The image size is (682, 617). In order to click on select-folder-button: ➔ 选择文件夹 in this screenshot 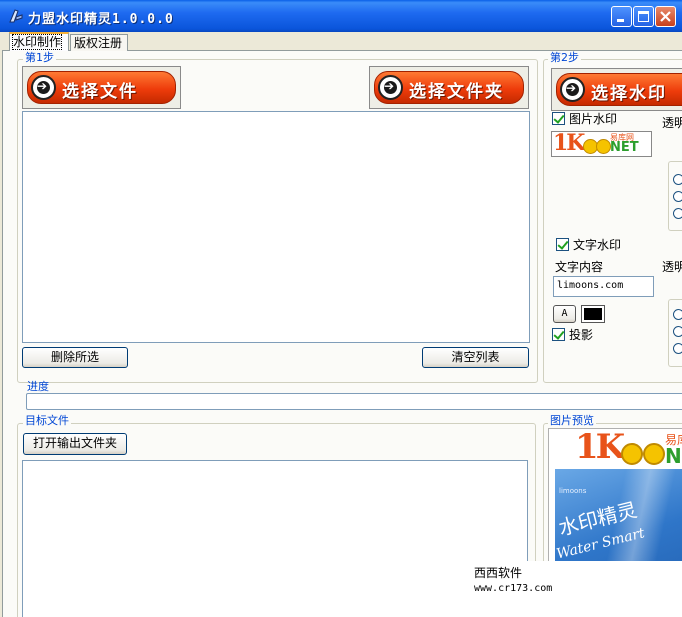, I will do `click(449, 87)`.